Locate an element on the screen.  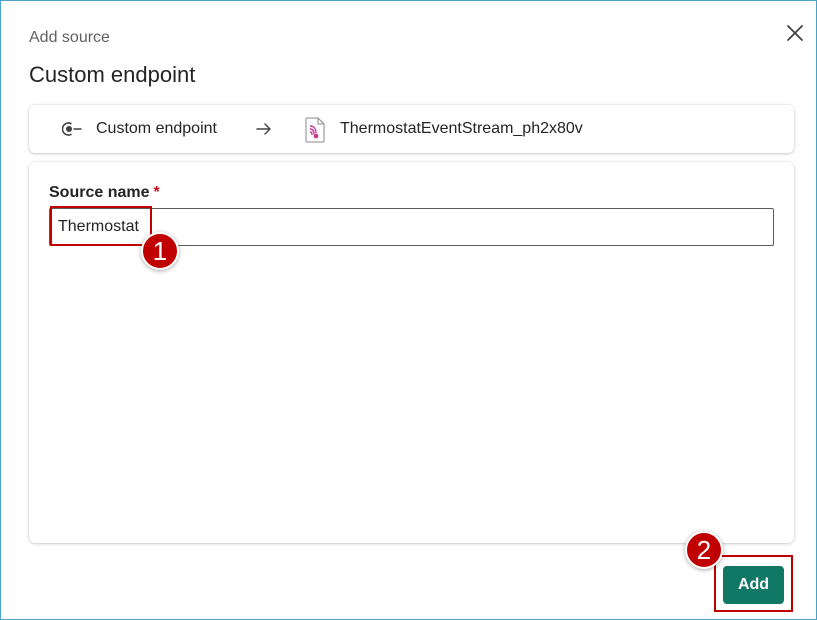
required-marker: * is located at coordinates (156, 192).